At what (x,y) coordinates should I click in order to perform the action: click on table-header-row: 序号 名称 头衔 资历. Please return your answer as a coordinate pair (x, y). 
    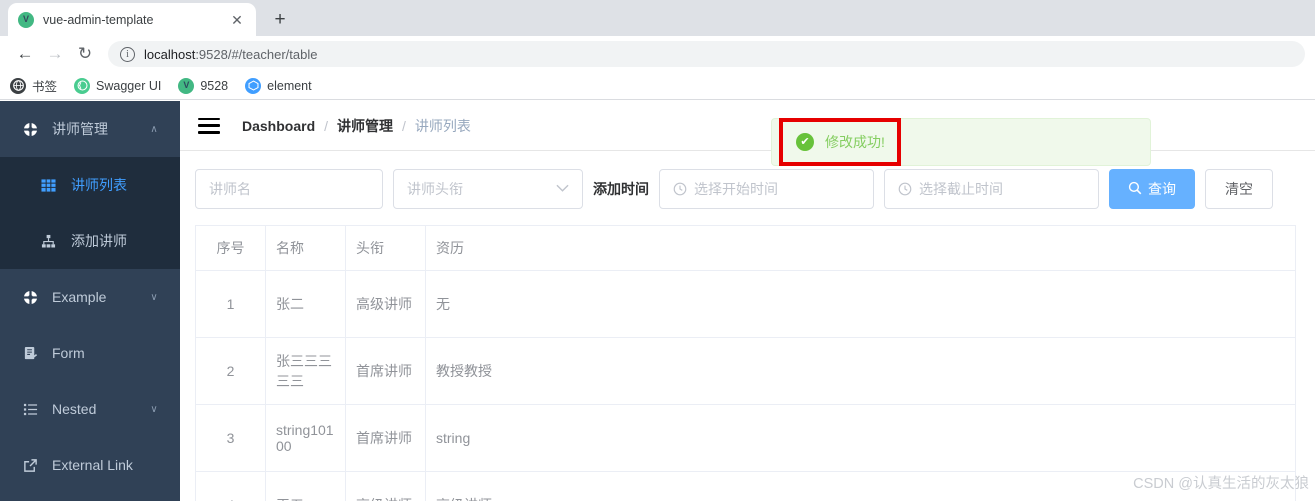
    Looking at the image, I should click on (745, 248).